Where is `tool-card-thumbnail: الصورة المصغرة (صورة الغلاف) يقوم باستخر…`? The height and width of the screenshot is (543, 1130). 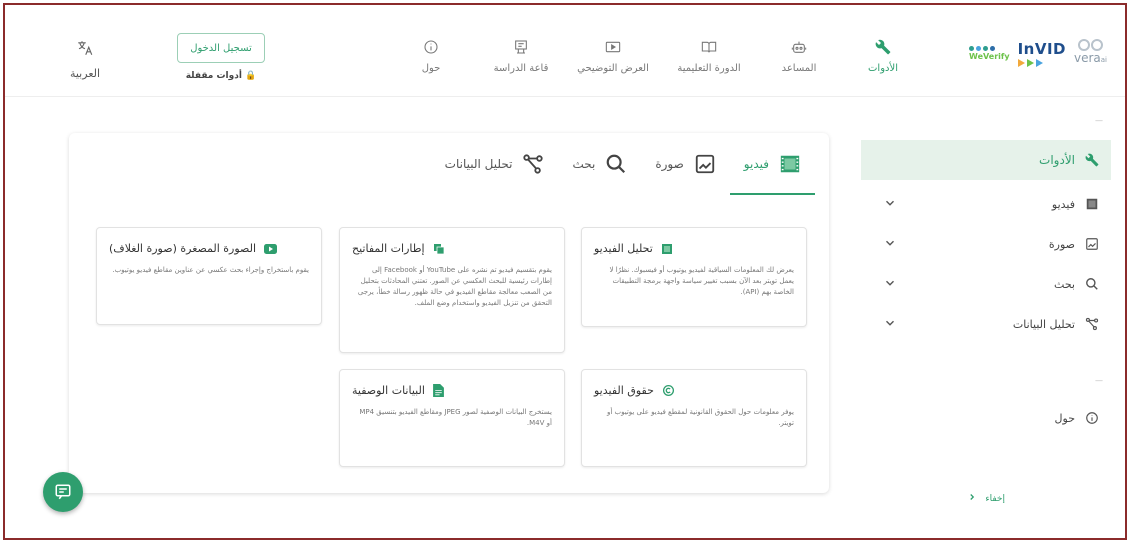
tool-card-thumbnail: الصورة المصغرة (صورة الغلاف) يقوم باستخر… is located at coordinates (209, 276).